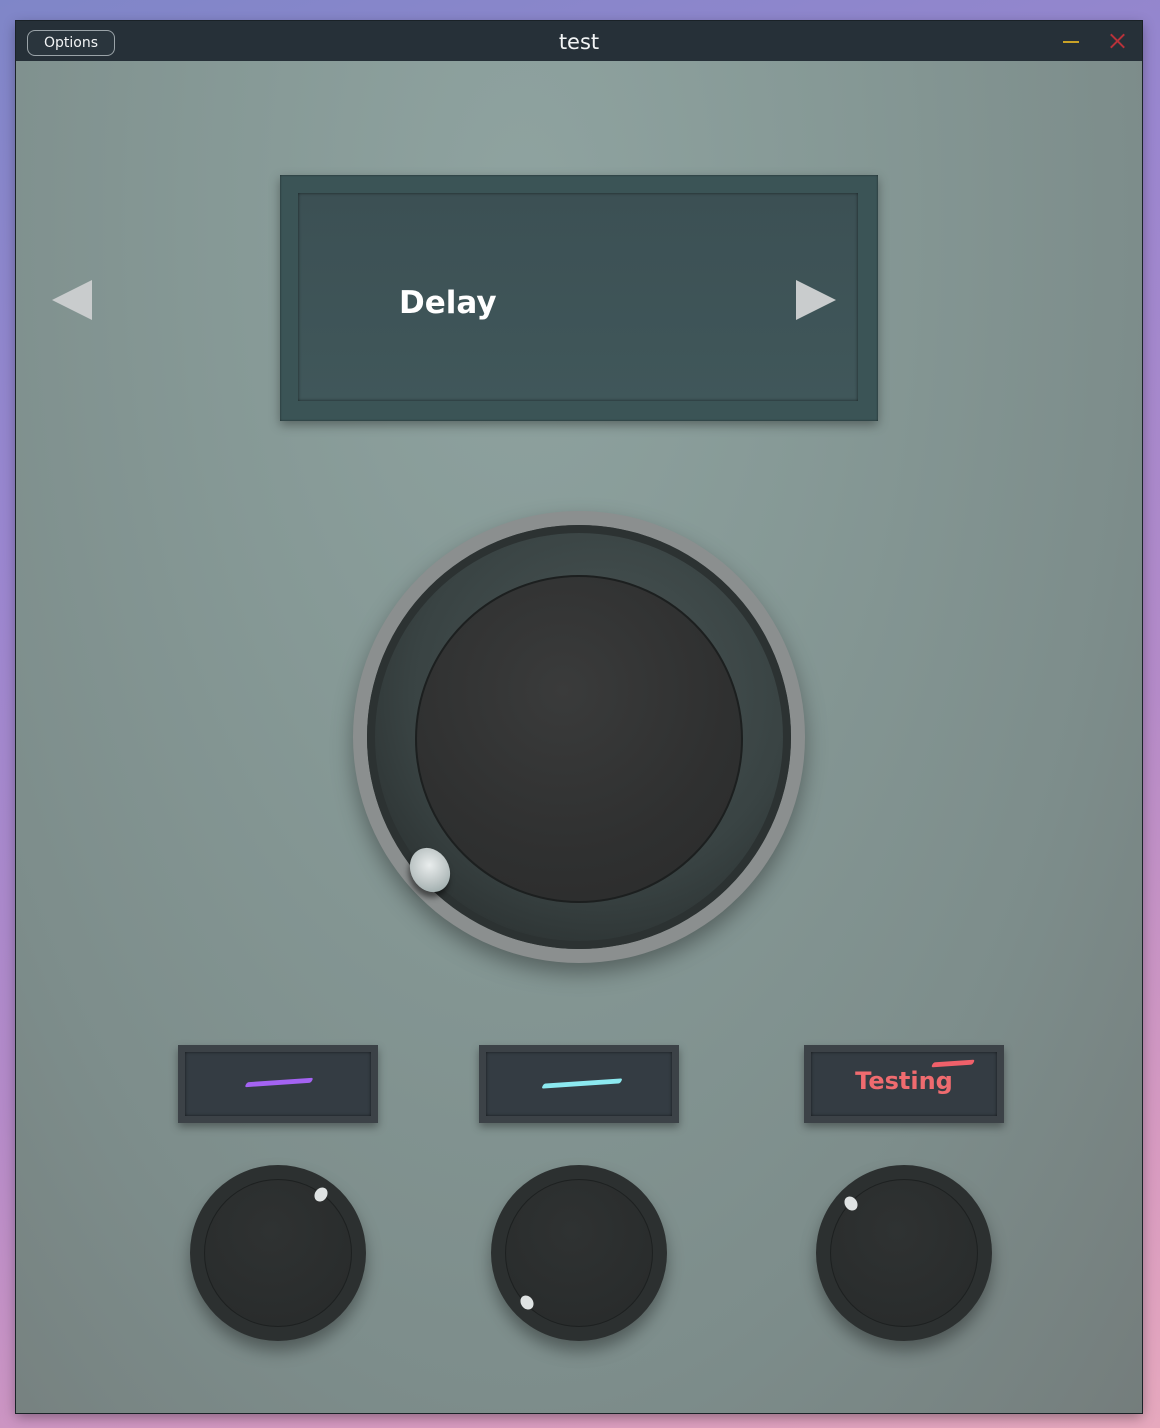  What do you see at coordinates (1117, 41) in the screenshot?
I see `close-icon` at bounding box center [1117, 41].